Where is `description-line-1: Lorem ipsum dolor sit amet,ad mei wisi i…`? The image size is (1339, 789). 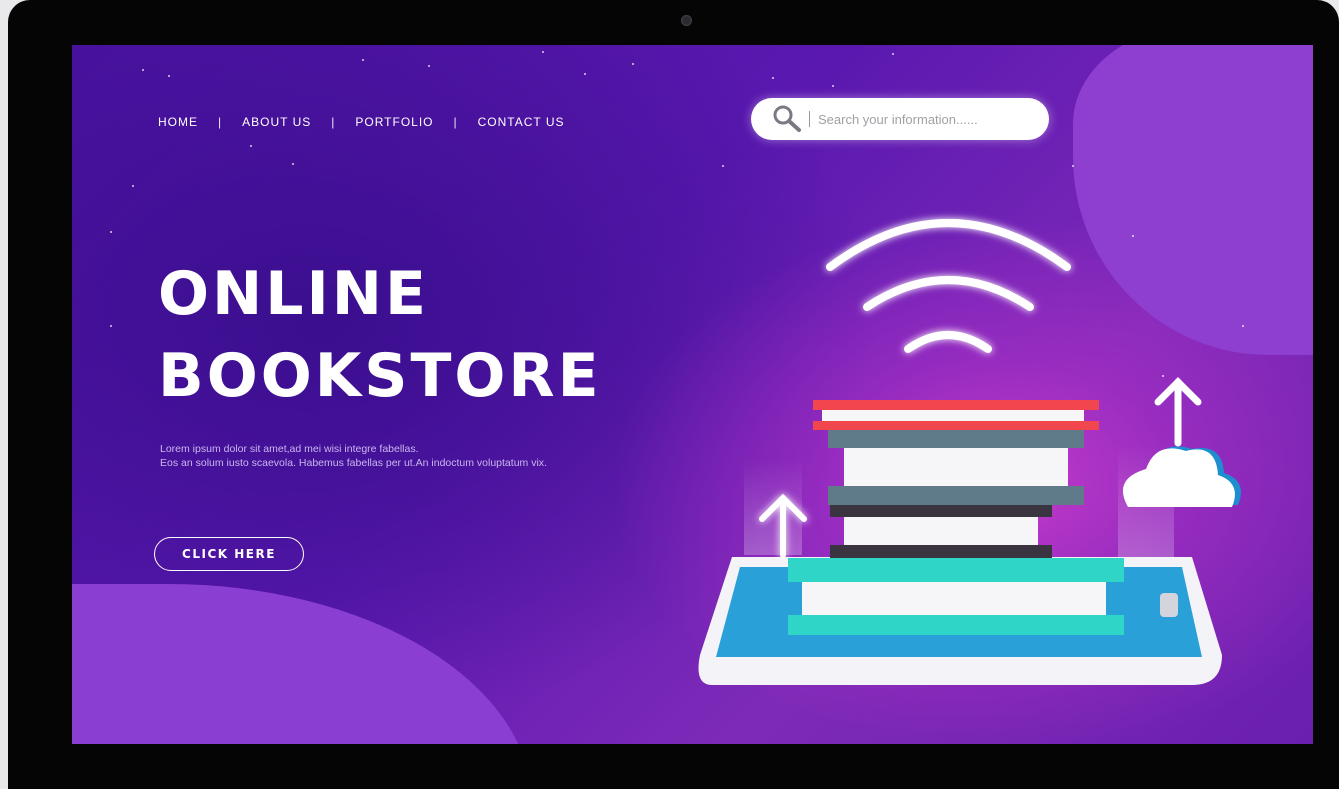 description-line-1: Lorem ipsum dolor sit amet,ad mei wisi i… is located at coordinates (289, 449).